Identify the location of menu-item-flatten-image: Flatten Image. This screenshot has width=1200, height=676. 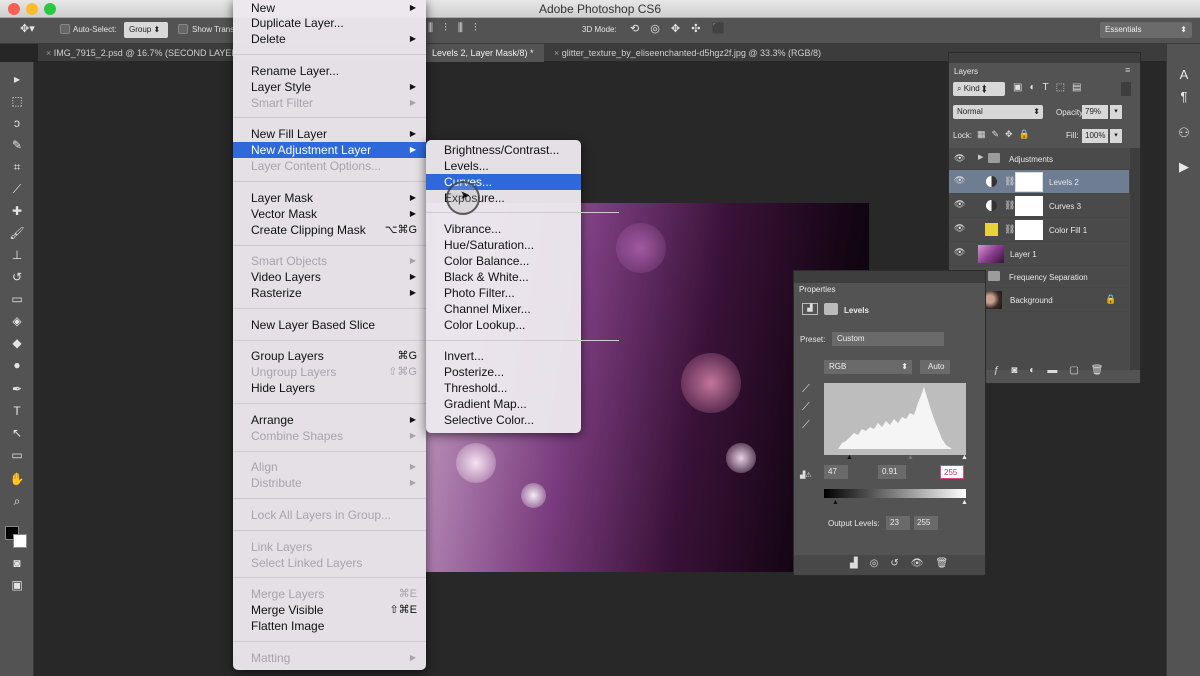
(329, 626).